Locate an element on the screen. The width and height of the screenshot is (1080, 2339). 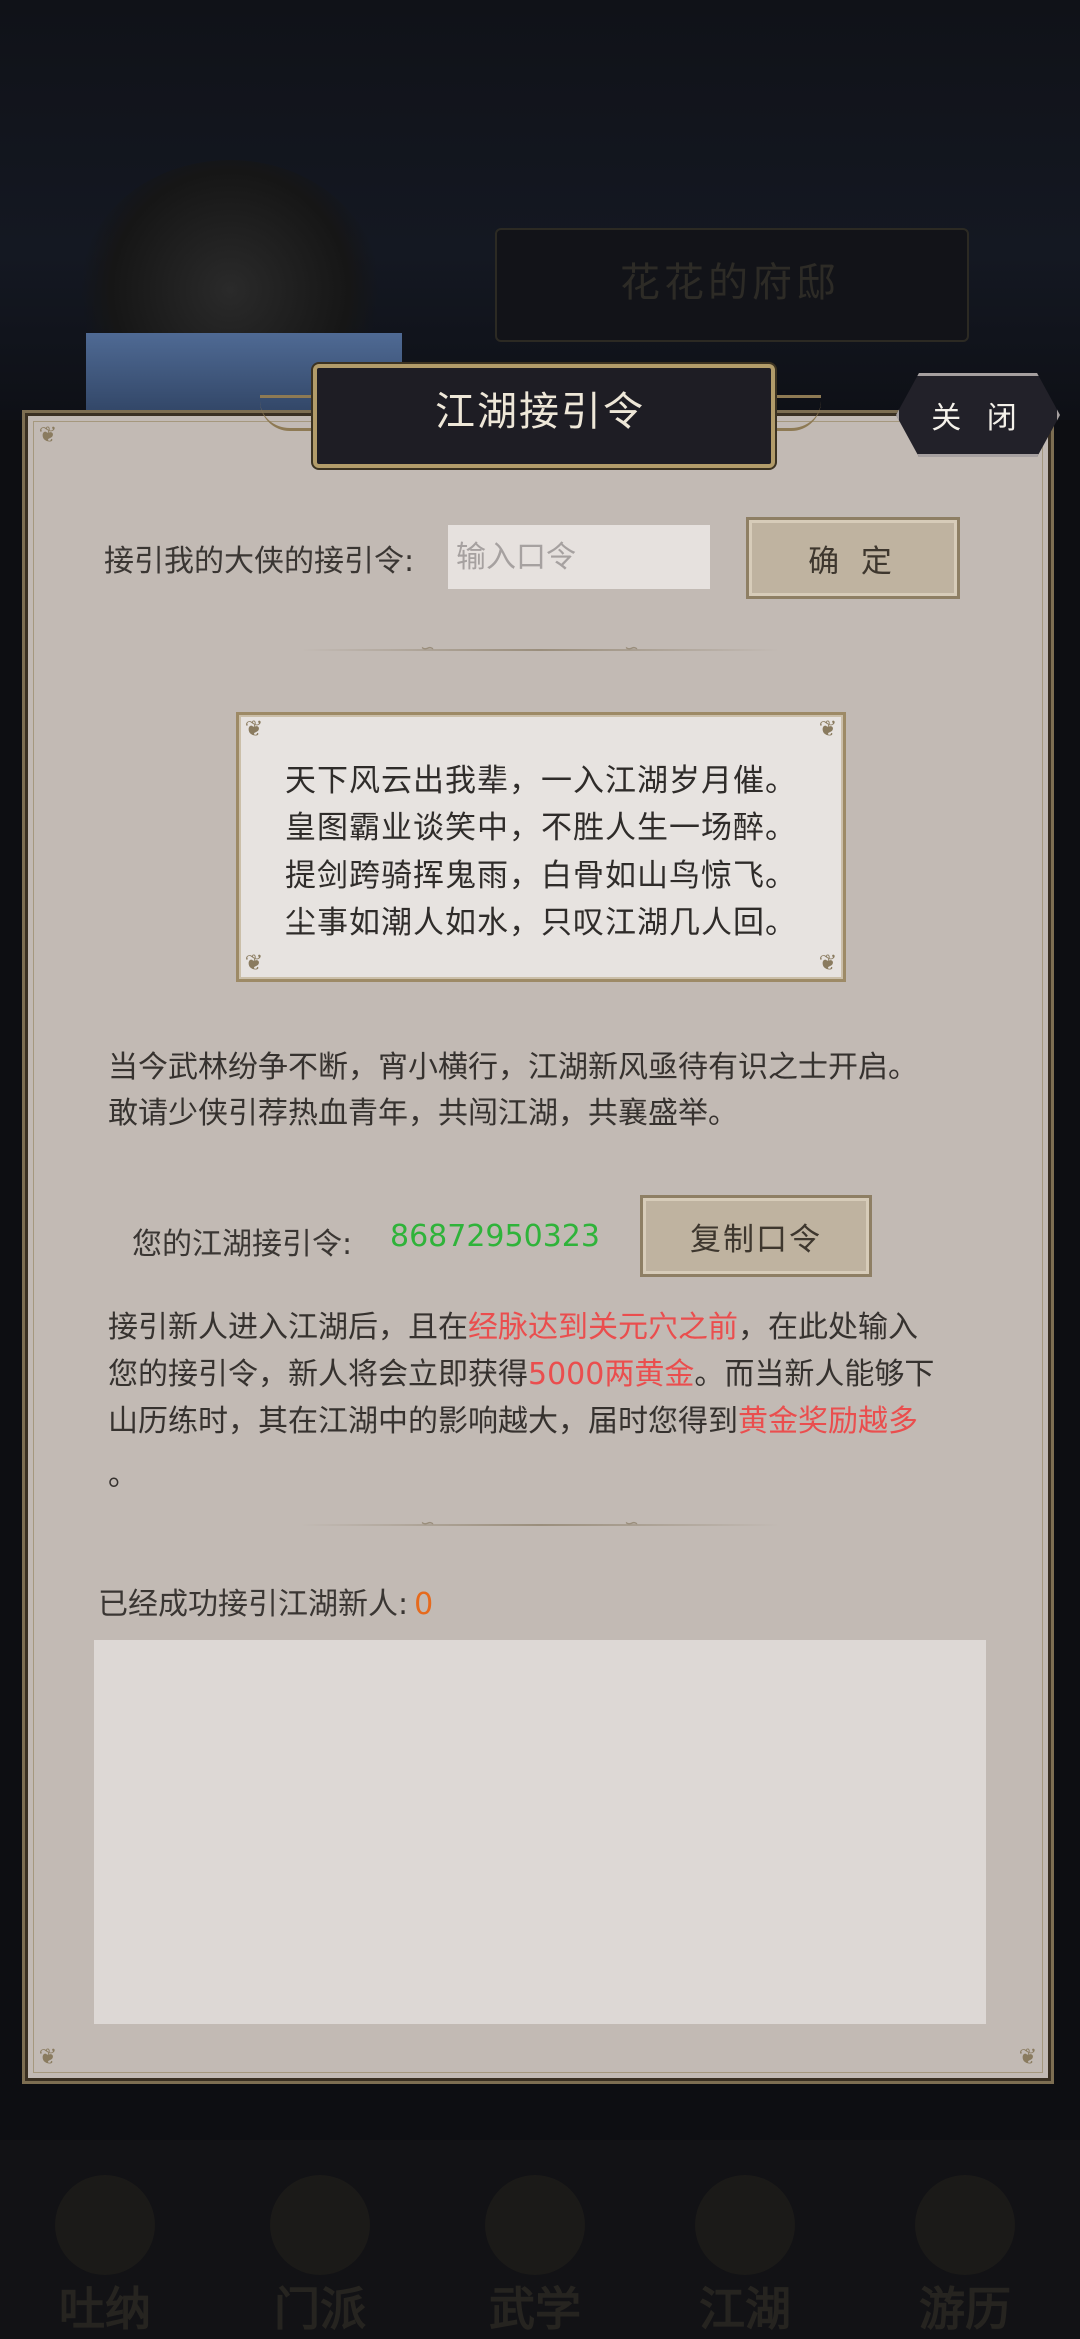
success-count-row: 已经成功接引江湖新人: 0 is located at coordinates (265, 1601).